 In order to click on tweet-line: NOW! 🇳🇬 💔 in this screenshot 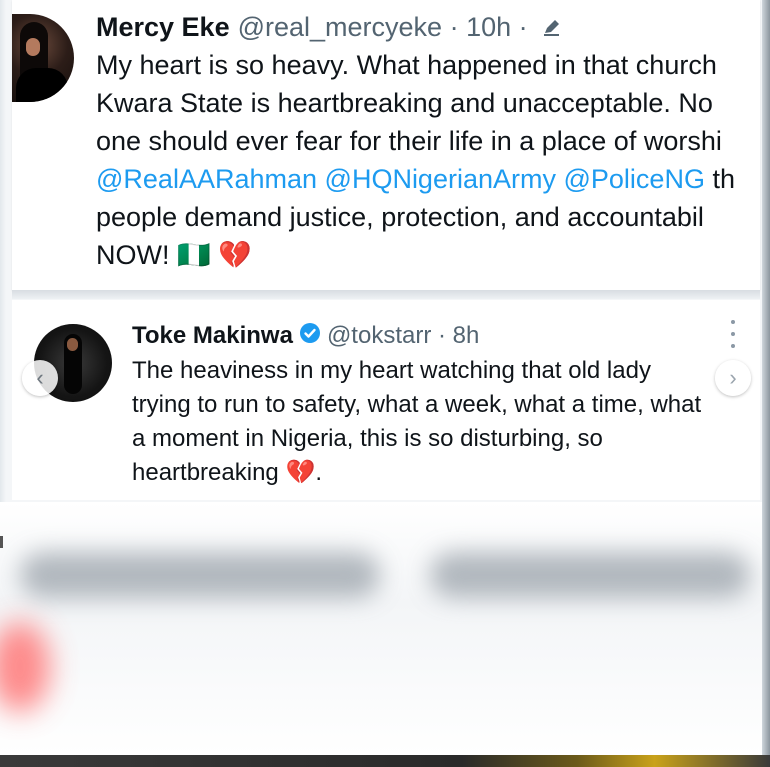, I will do `click(428, 255)`.